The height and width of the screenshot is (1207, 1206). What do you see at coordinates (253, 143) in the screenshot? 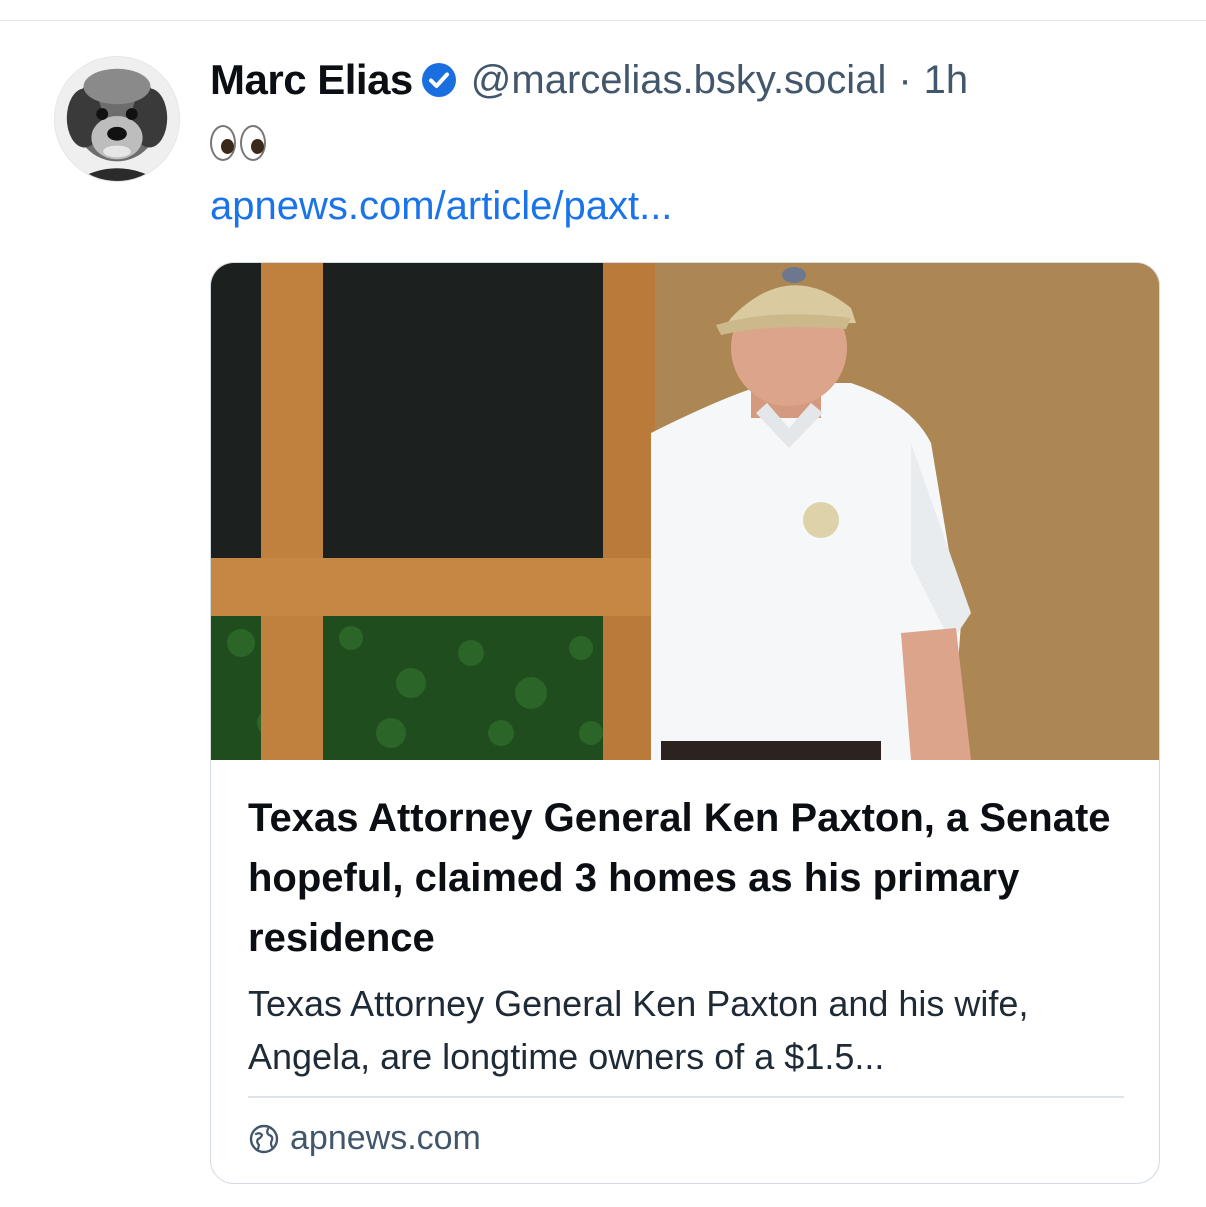
I see `eye-right` at bounding box center [253, 143].